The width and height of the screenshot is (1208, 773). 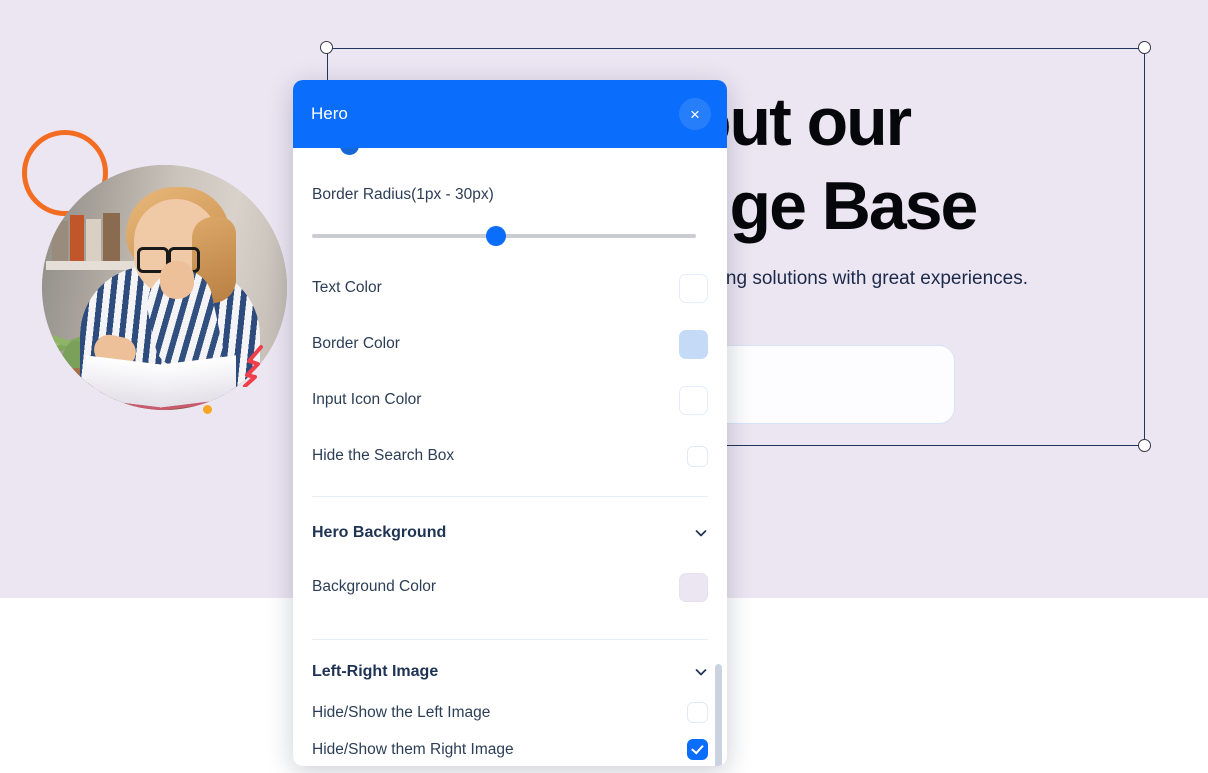 I want to click on hide-right-image-label: Hide/Show them Right Image, so click(x=413, y=749).